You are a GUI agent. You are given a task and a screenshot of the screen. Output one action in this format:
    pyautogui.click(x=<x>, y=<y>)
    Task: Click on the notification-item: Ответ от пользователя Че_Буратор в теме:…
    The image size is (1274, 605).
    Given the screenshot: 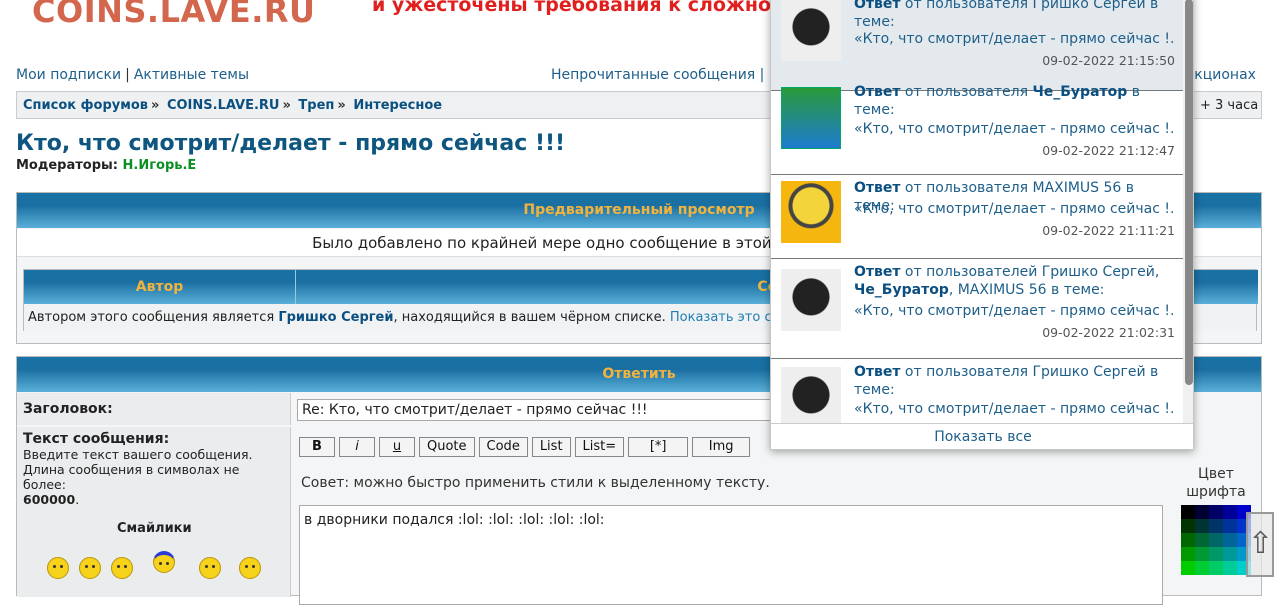 What is the action you would take?
    pyautogui.click(x=977, y=127)
    